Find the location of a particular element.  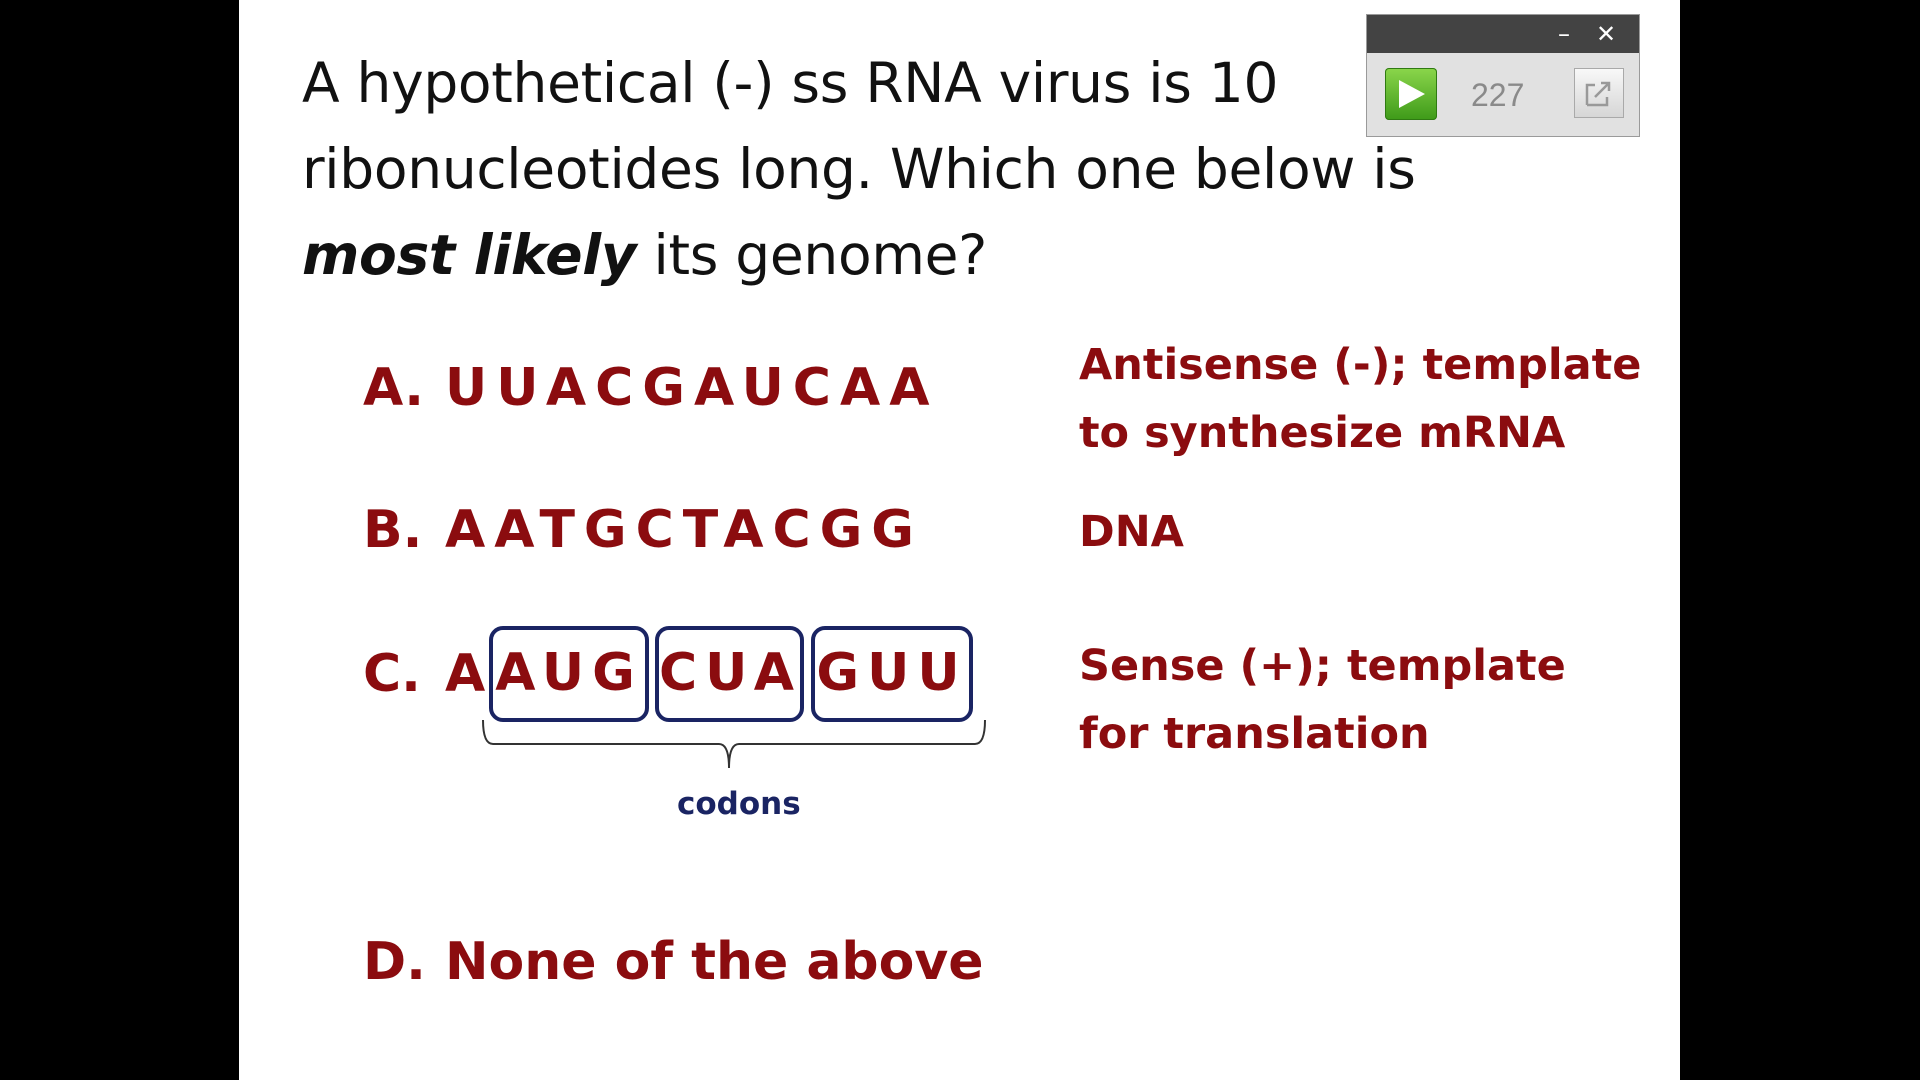

explanation-b-text: DNA is located at coordinates (1131, 532).